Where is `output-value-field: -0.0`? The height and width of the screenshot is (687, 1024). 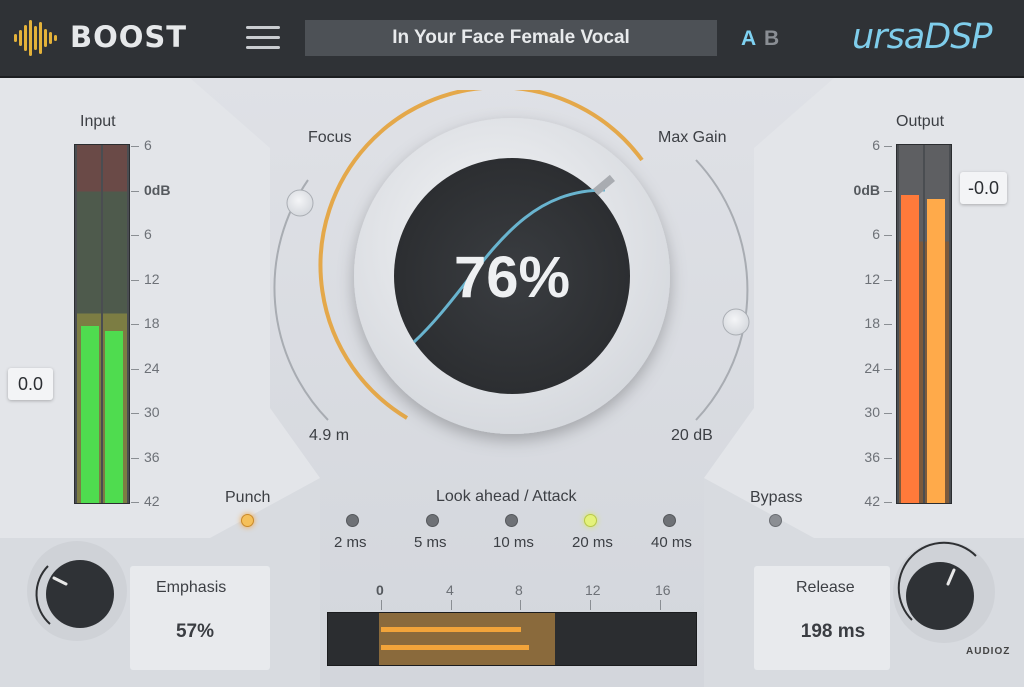
output-value-field: -0.0 is located at coordinates (984, 188).